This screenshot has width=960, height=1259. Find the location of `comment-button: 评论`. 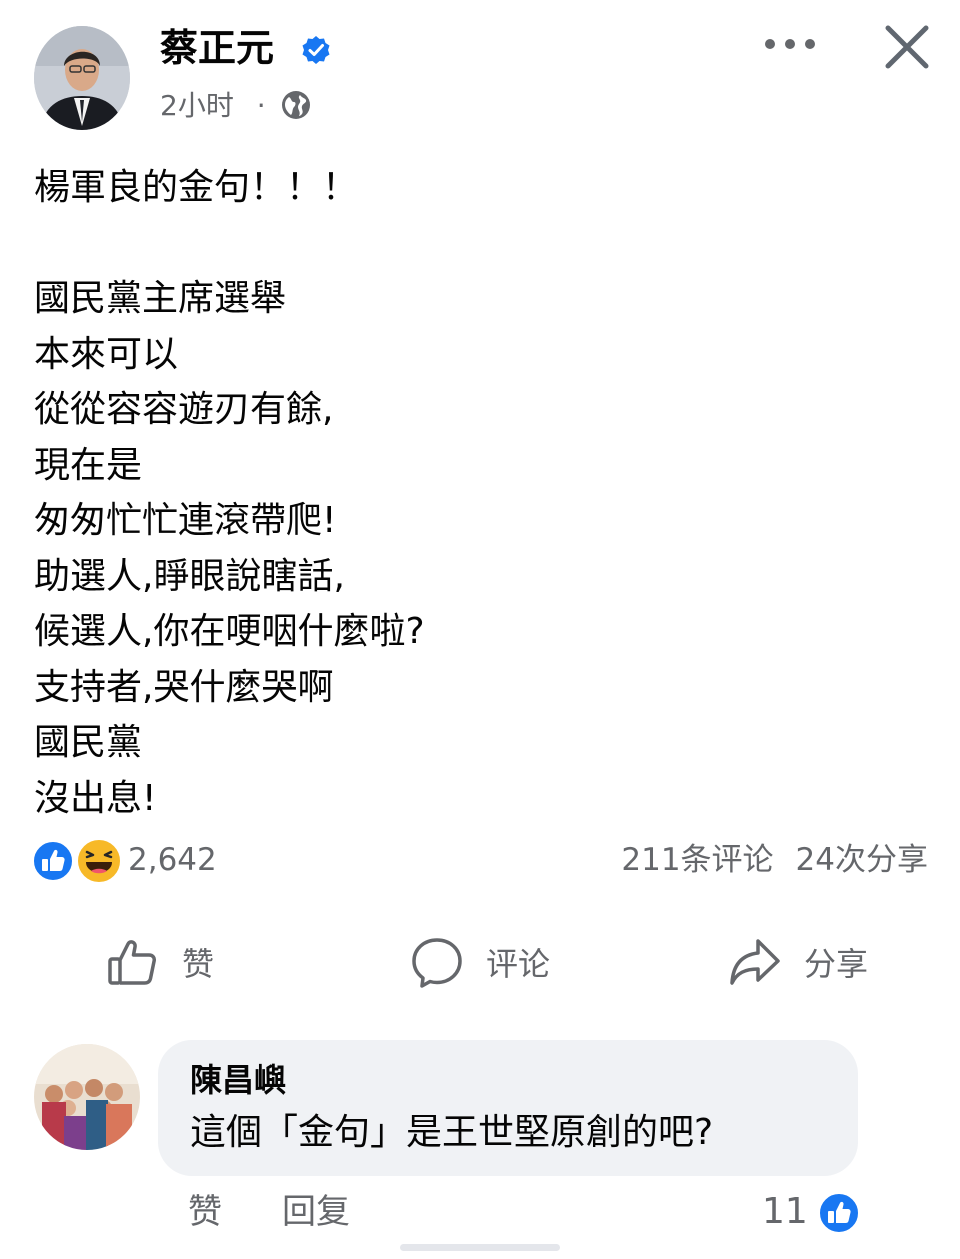

comment-button: 评论 is located at coordinates (480, 962).